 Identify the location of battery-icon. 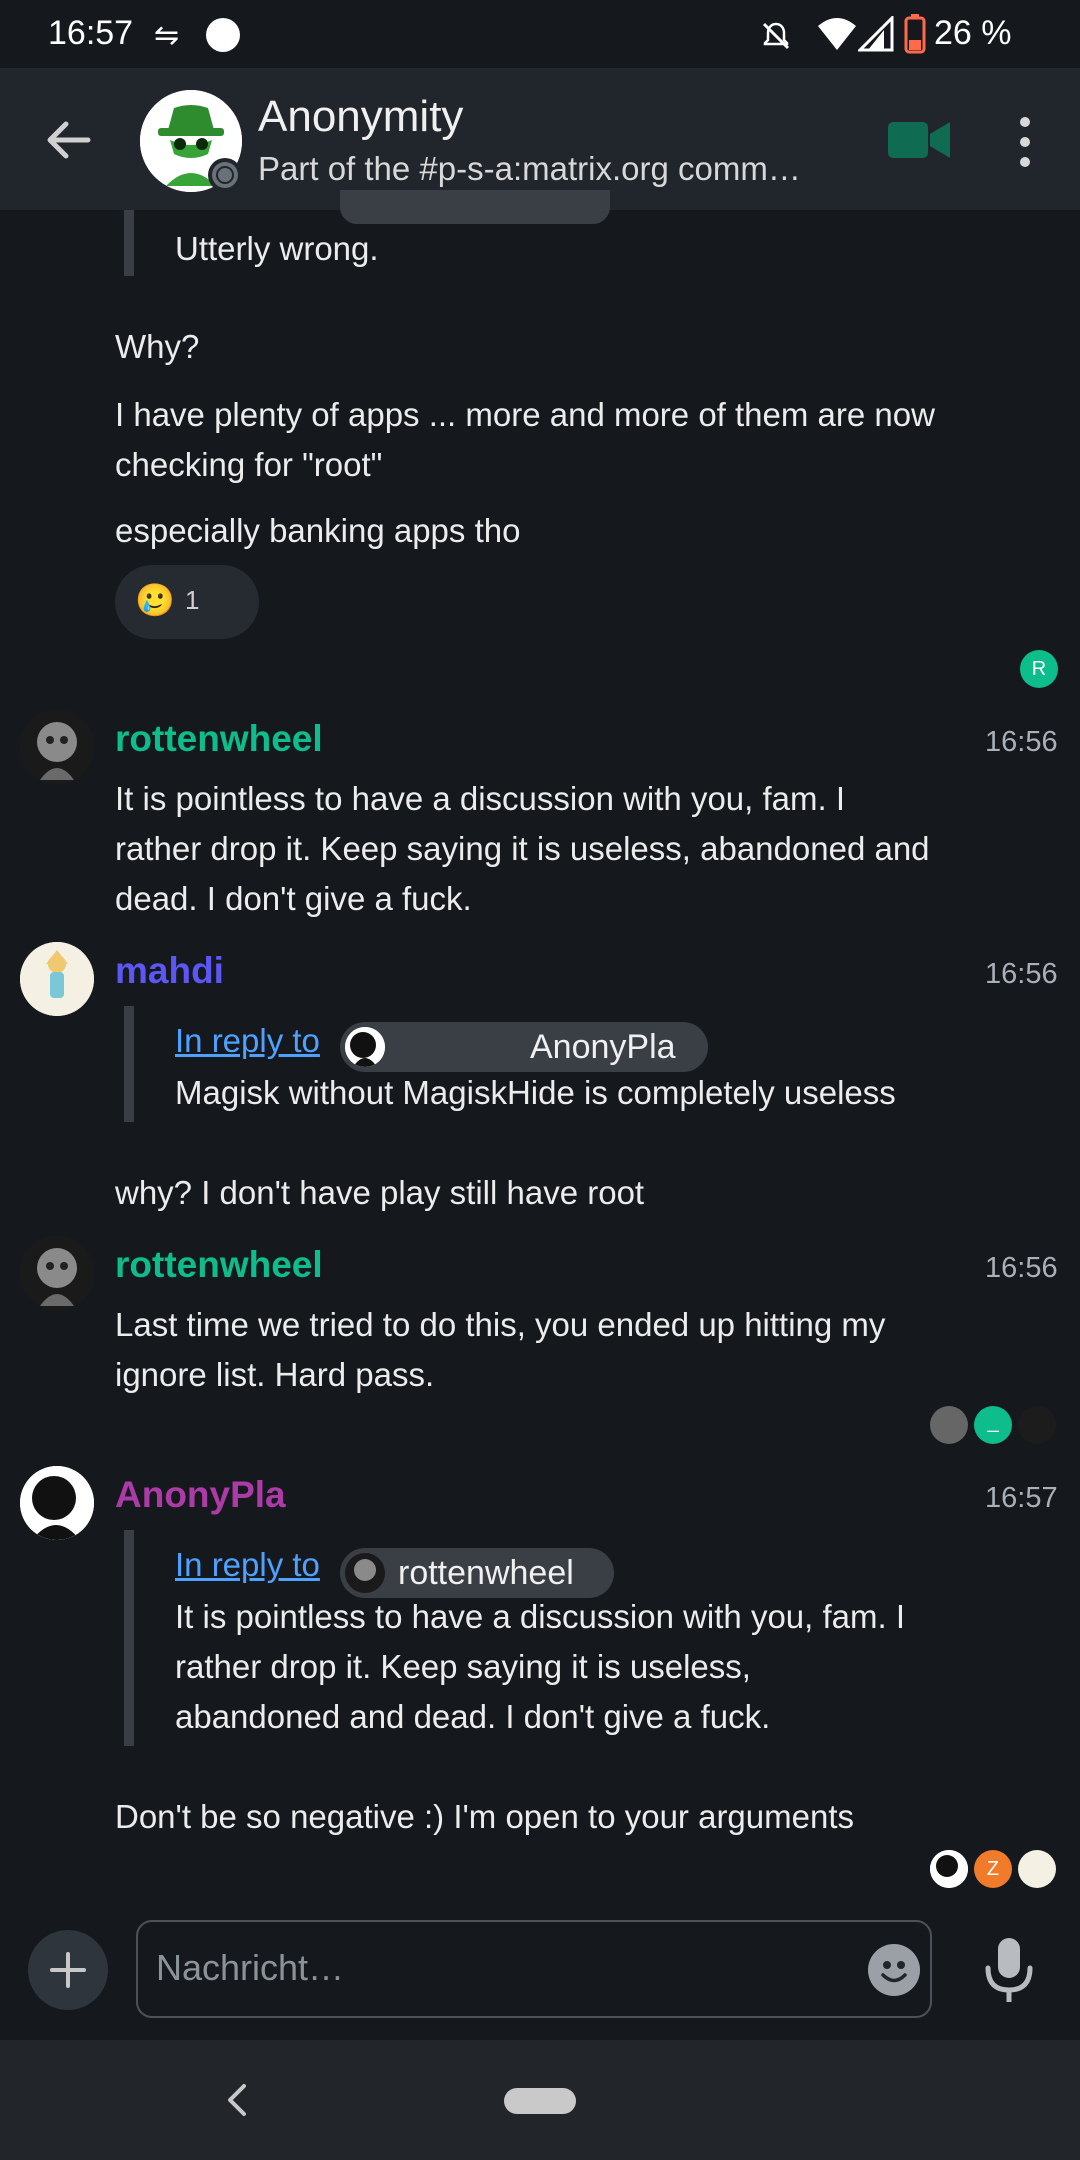
(915, 34).